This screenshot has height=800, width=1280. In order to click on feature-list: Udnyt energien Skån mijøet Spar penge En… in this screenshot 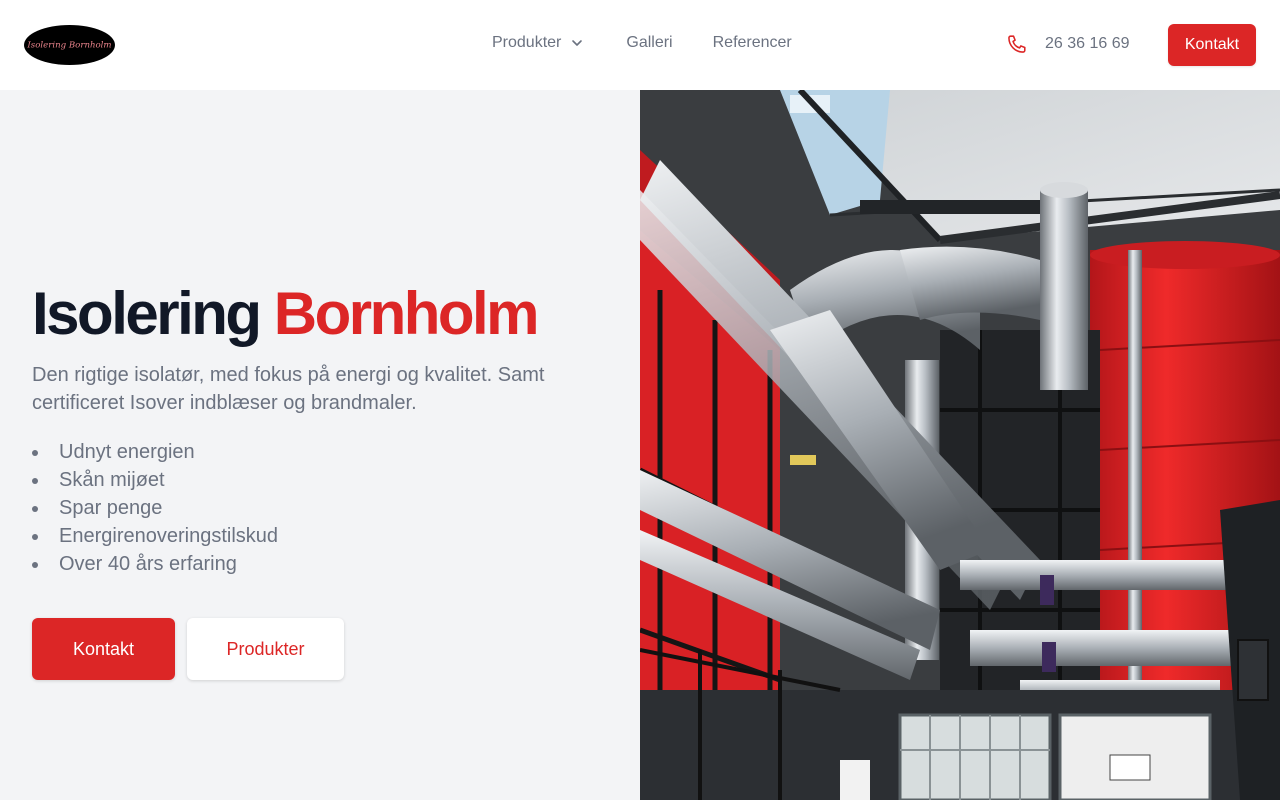, I will do `click(155, 508)`.